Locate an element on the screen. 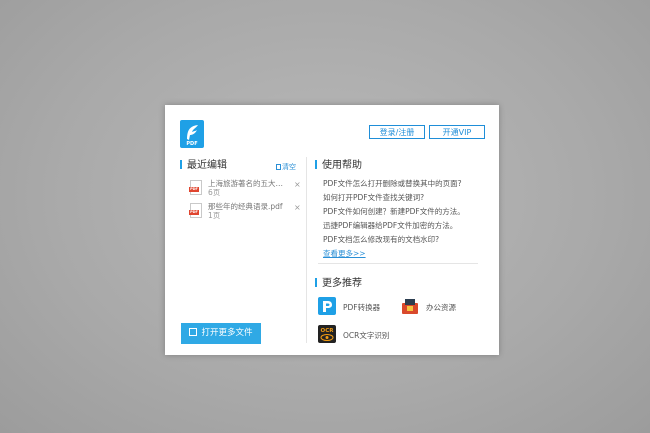  help-link: PDF文档怎么修改现有的文档水印? is located at coordinates (381, 240).